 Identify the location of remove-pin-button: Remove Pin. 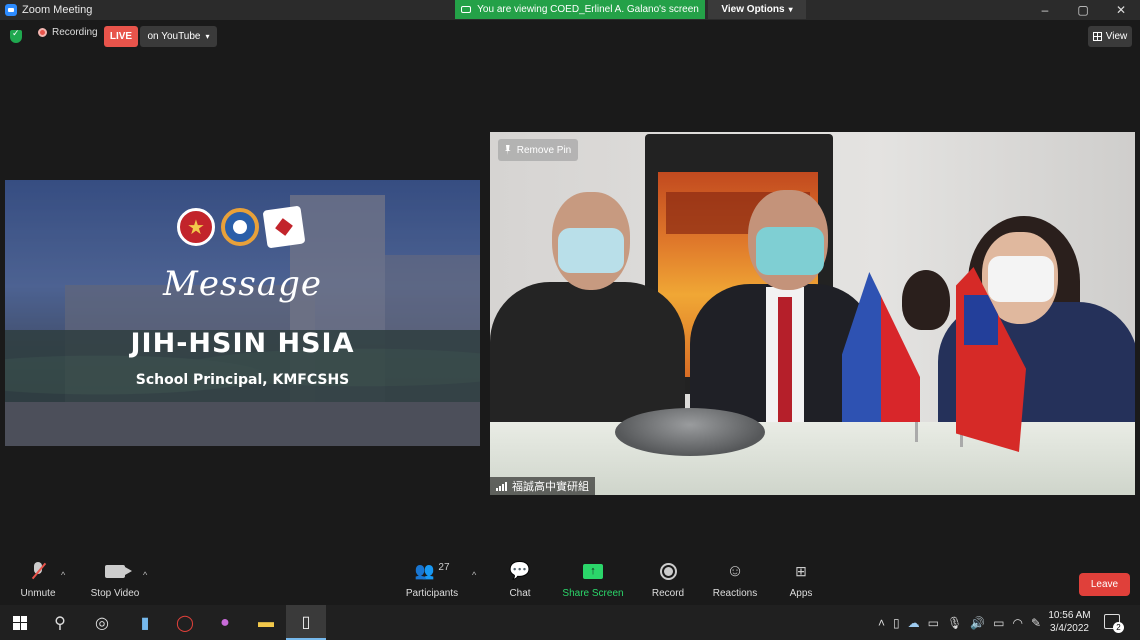
(538, 150).